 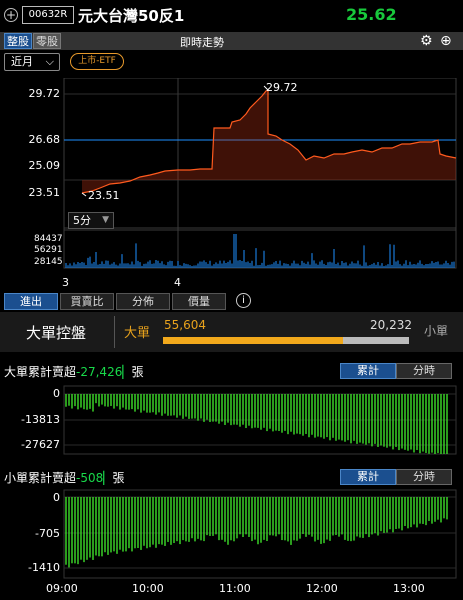 I want to click on interval-value: 5分, so click(x=82, y=220).